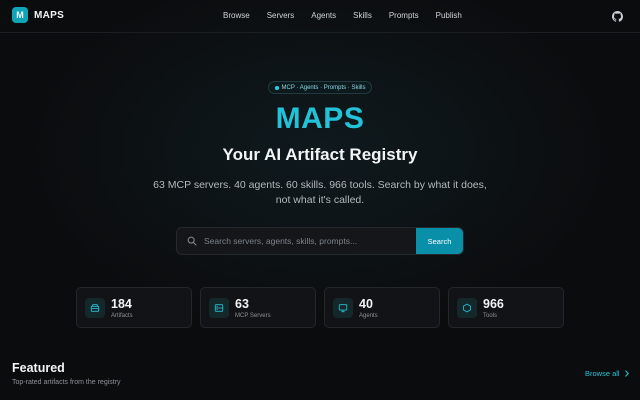  What do you see at coordinates (343, 308) in the screenshot?
I see `monitor-icon` at bounding box center [343, 308].